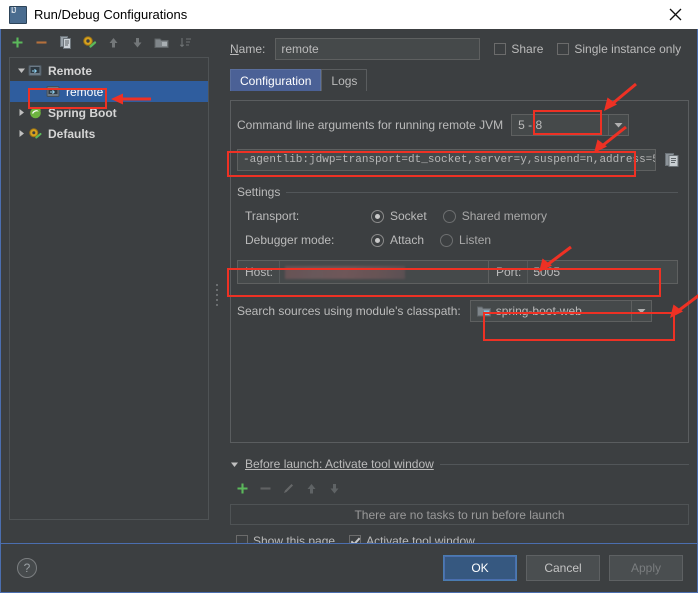 Image resolution: width=698 pixels, height=593 pixels. Describe the element at coordinates (234, 464) in the screenshot. I see `before-launch-collapse-icon` at that location.